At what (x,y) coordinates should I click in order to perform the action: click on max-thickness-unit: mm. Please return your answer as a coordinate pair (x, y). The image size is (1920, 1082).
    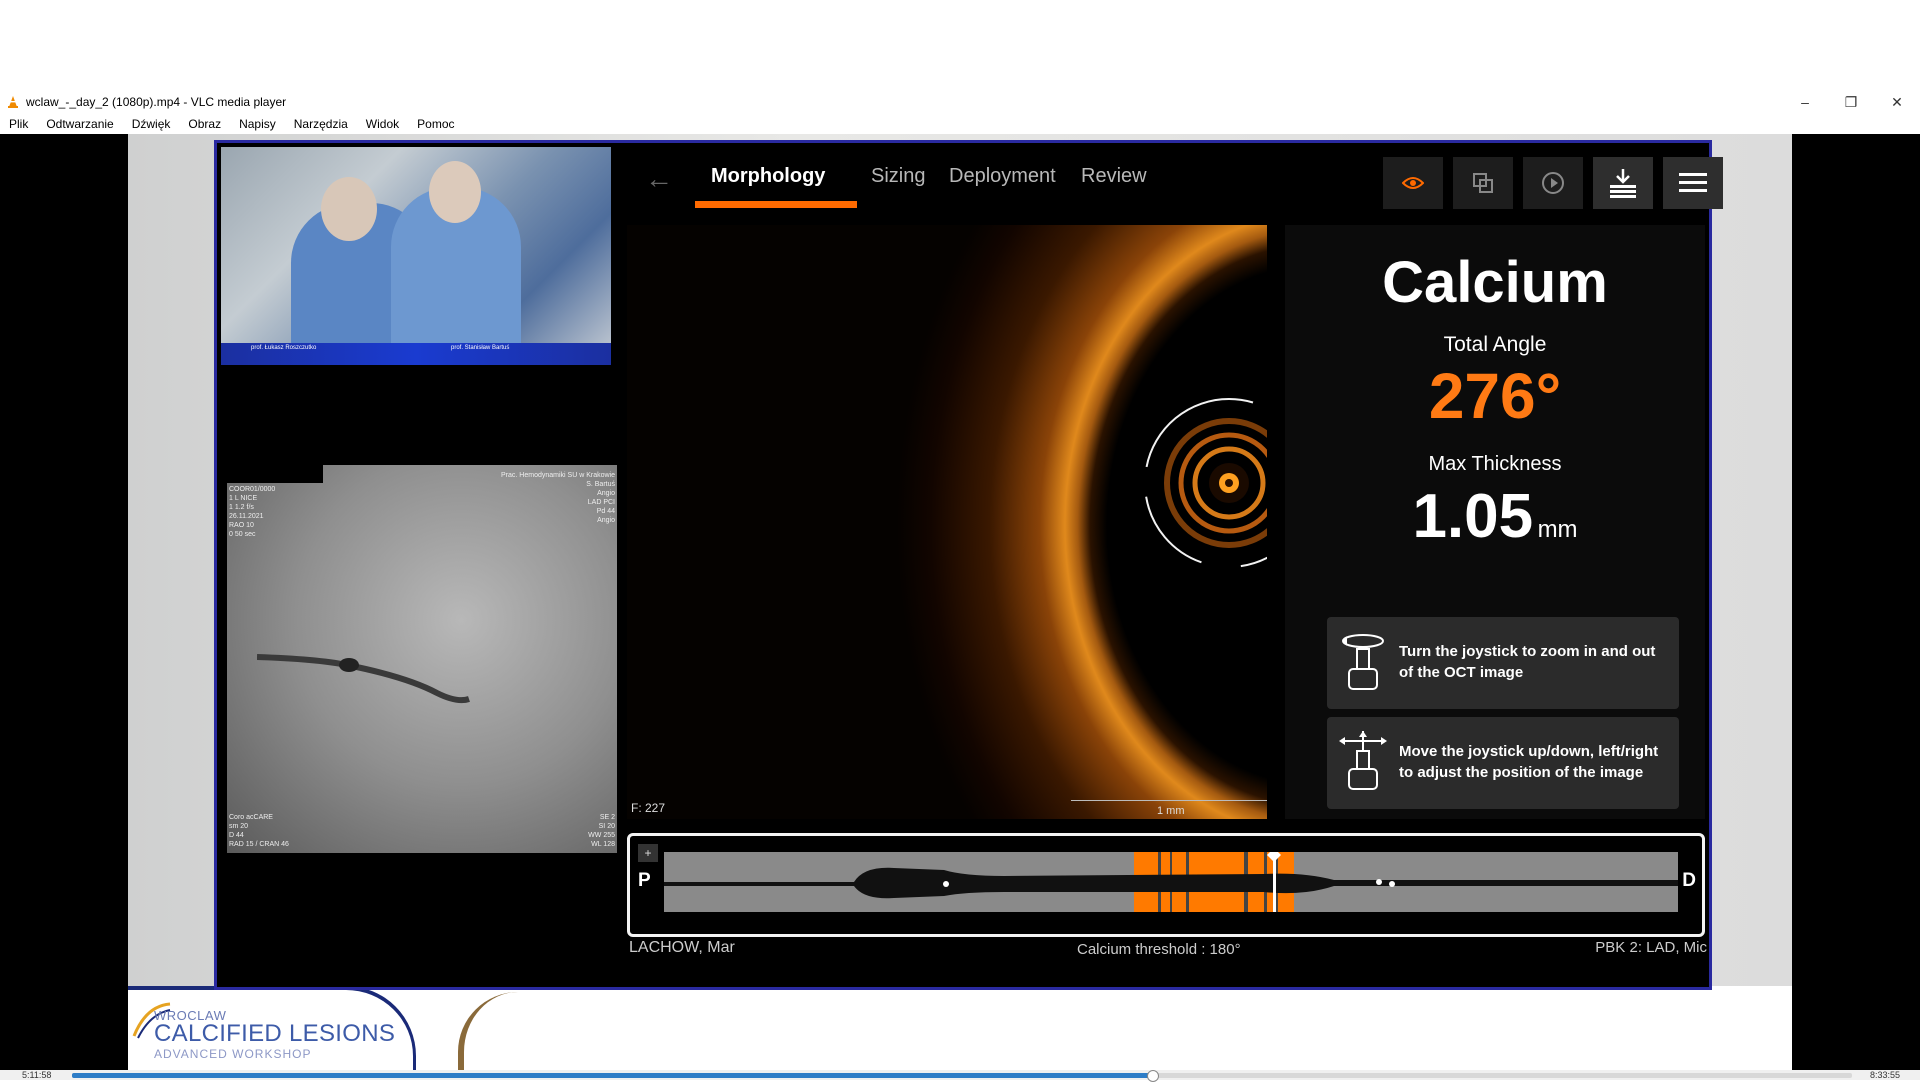
    Looking at the image, I should click on (1557, 529).